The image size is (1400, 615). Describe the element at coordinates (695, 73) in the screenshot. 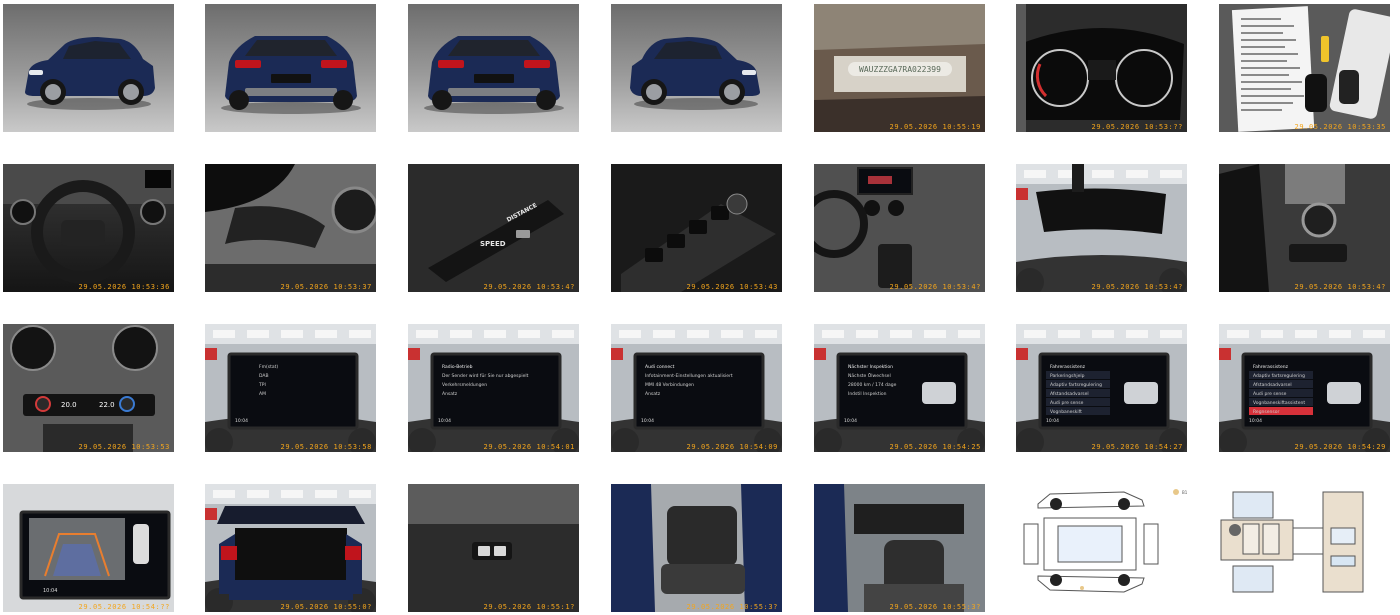

I see `exterior-front-right-image` at that location.